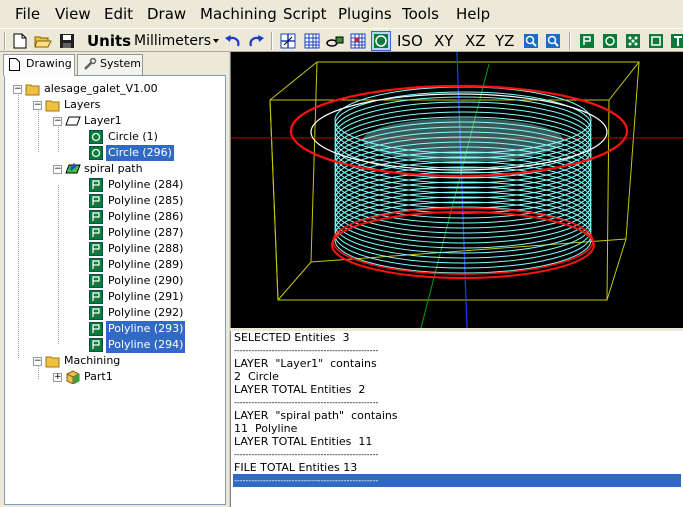 Image resolution: width=683 pixels, height=507 pixels. I want to click on tree-node-polyline: Polyline (284), so click(144, 185).